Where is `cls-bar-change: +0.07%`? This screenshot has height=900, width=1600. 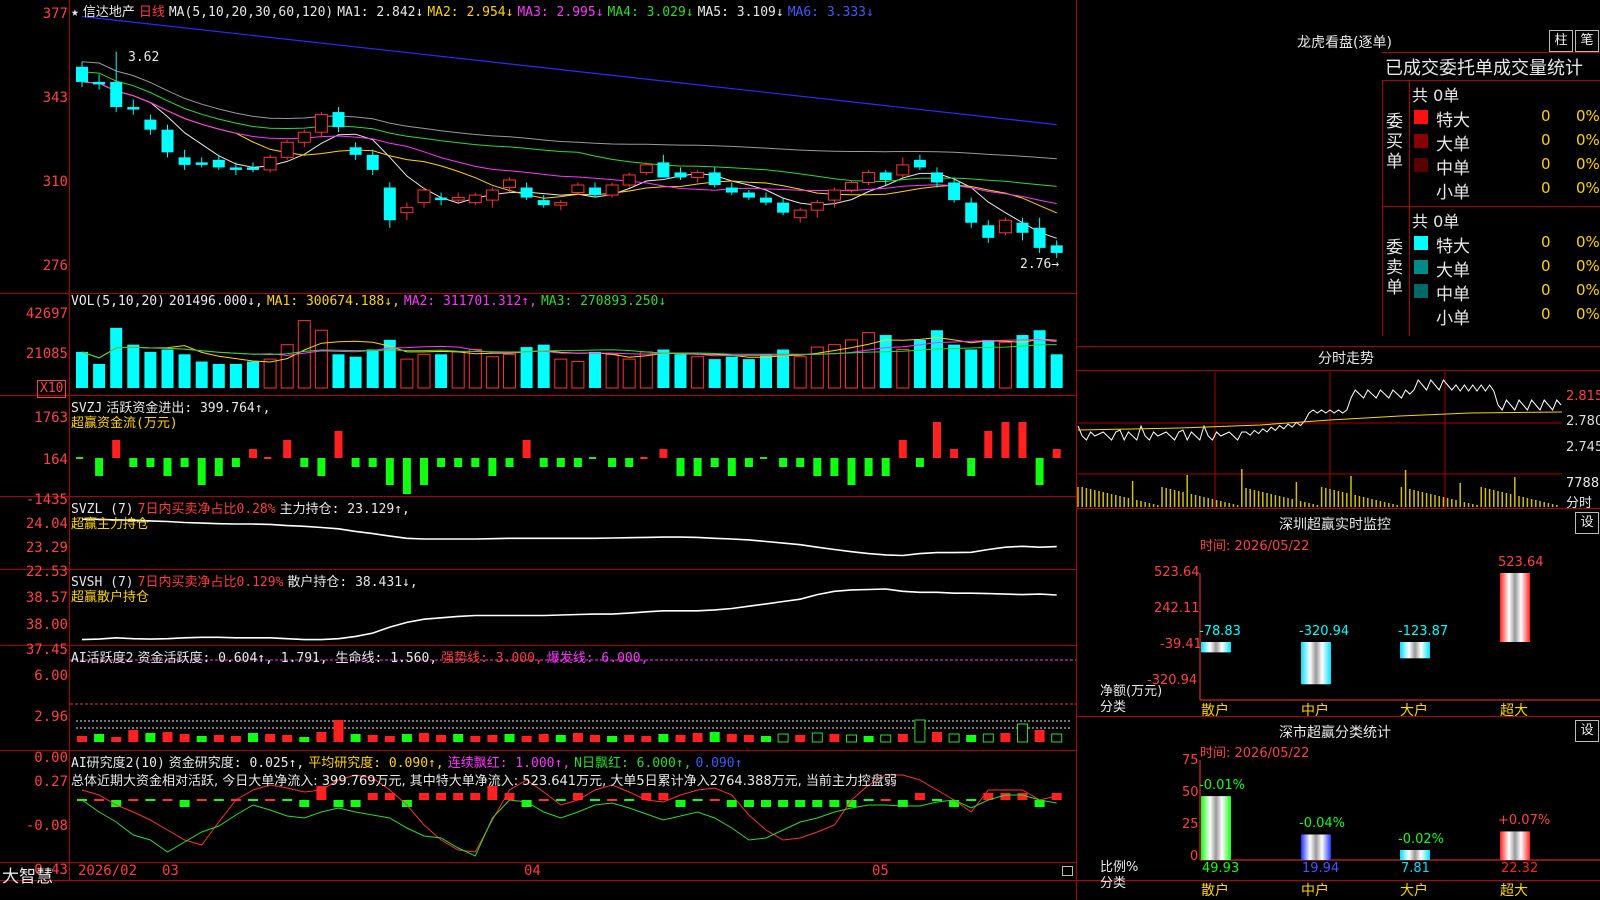 cls-bar-change: +0.07% is located at coordinates (1524, 821).